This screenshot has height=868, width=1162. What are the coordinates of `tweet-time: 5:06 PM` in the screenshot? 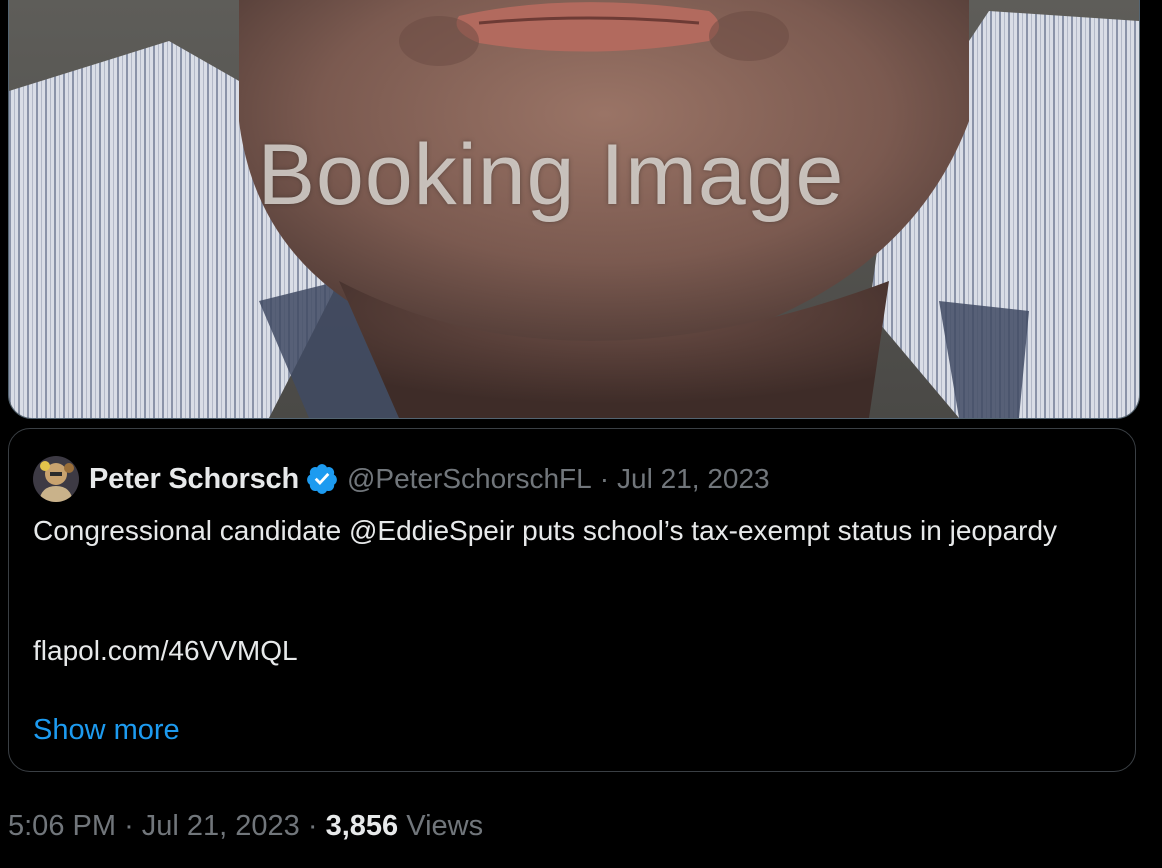 It's located at (62, 826).